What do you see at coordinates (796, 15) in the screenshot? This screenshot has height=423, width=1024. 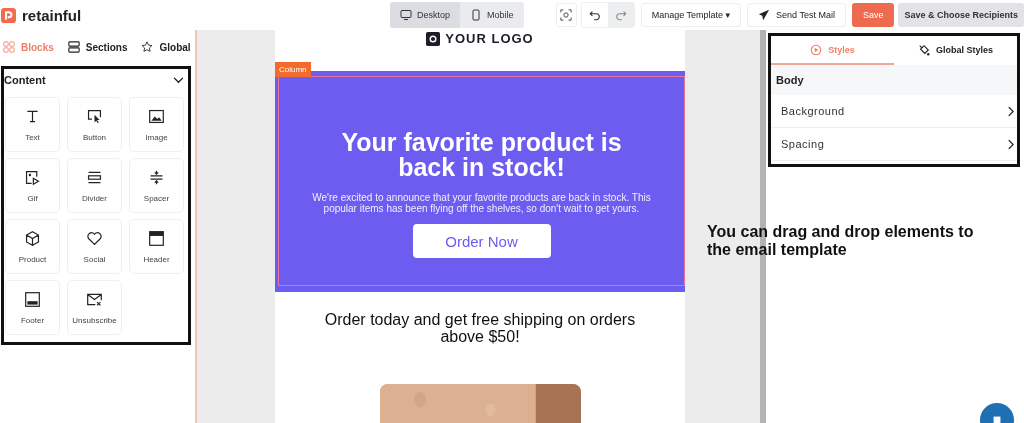 I see `send-test-mail-button: Send Test Mail` at bounding box center [796, 15].